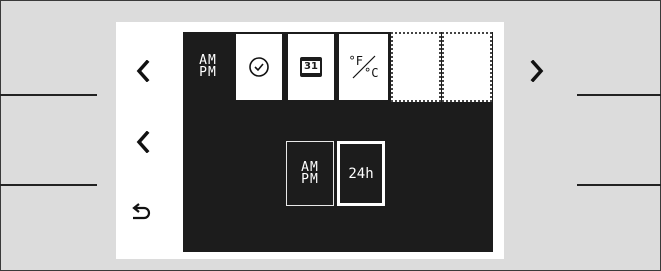 The image size is (661, 271). Describe the element at coordinates (48, 95) in the screenshot. I see `divider-left-top` at that location.